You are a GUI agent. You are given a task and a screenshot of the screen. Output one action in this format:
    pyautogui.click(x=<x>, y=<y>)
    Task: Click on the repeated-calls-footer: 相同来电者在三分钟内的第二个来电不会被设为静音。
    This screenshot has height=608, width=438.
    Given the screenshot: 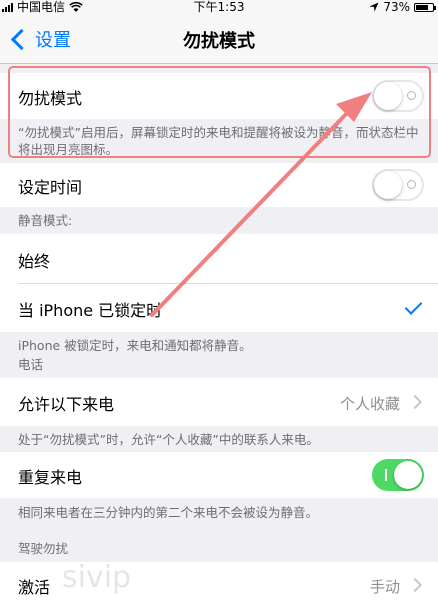 What is the action you would take?
    pyautogui.click(x=168, y=512)
    